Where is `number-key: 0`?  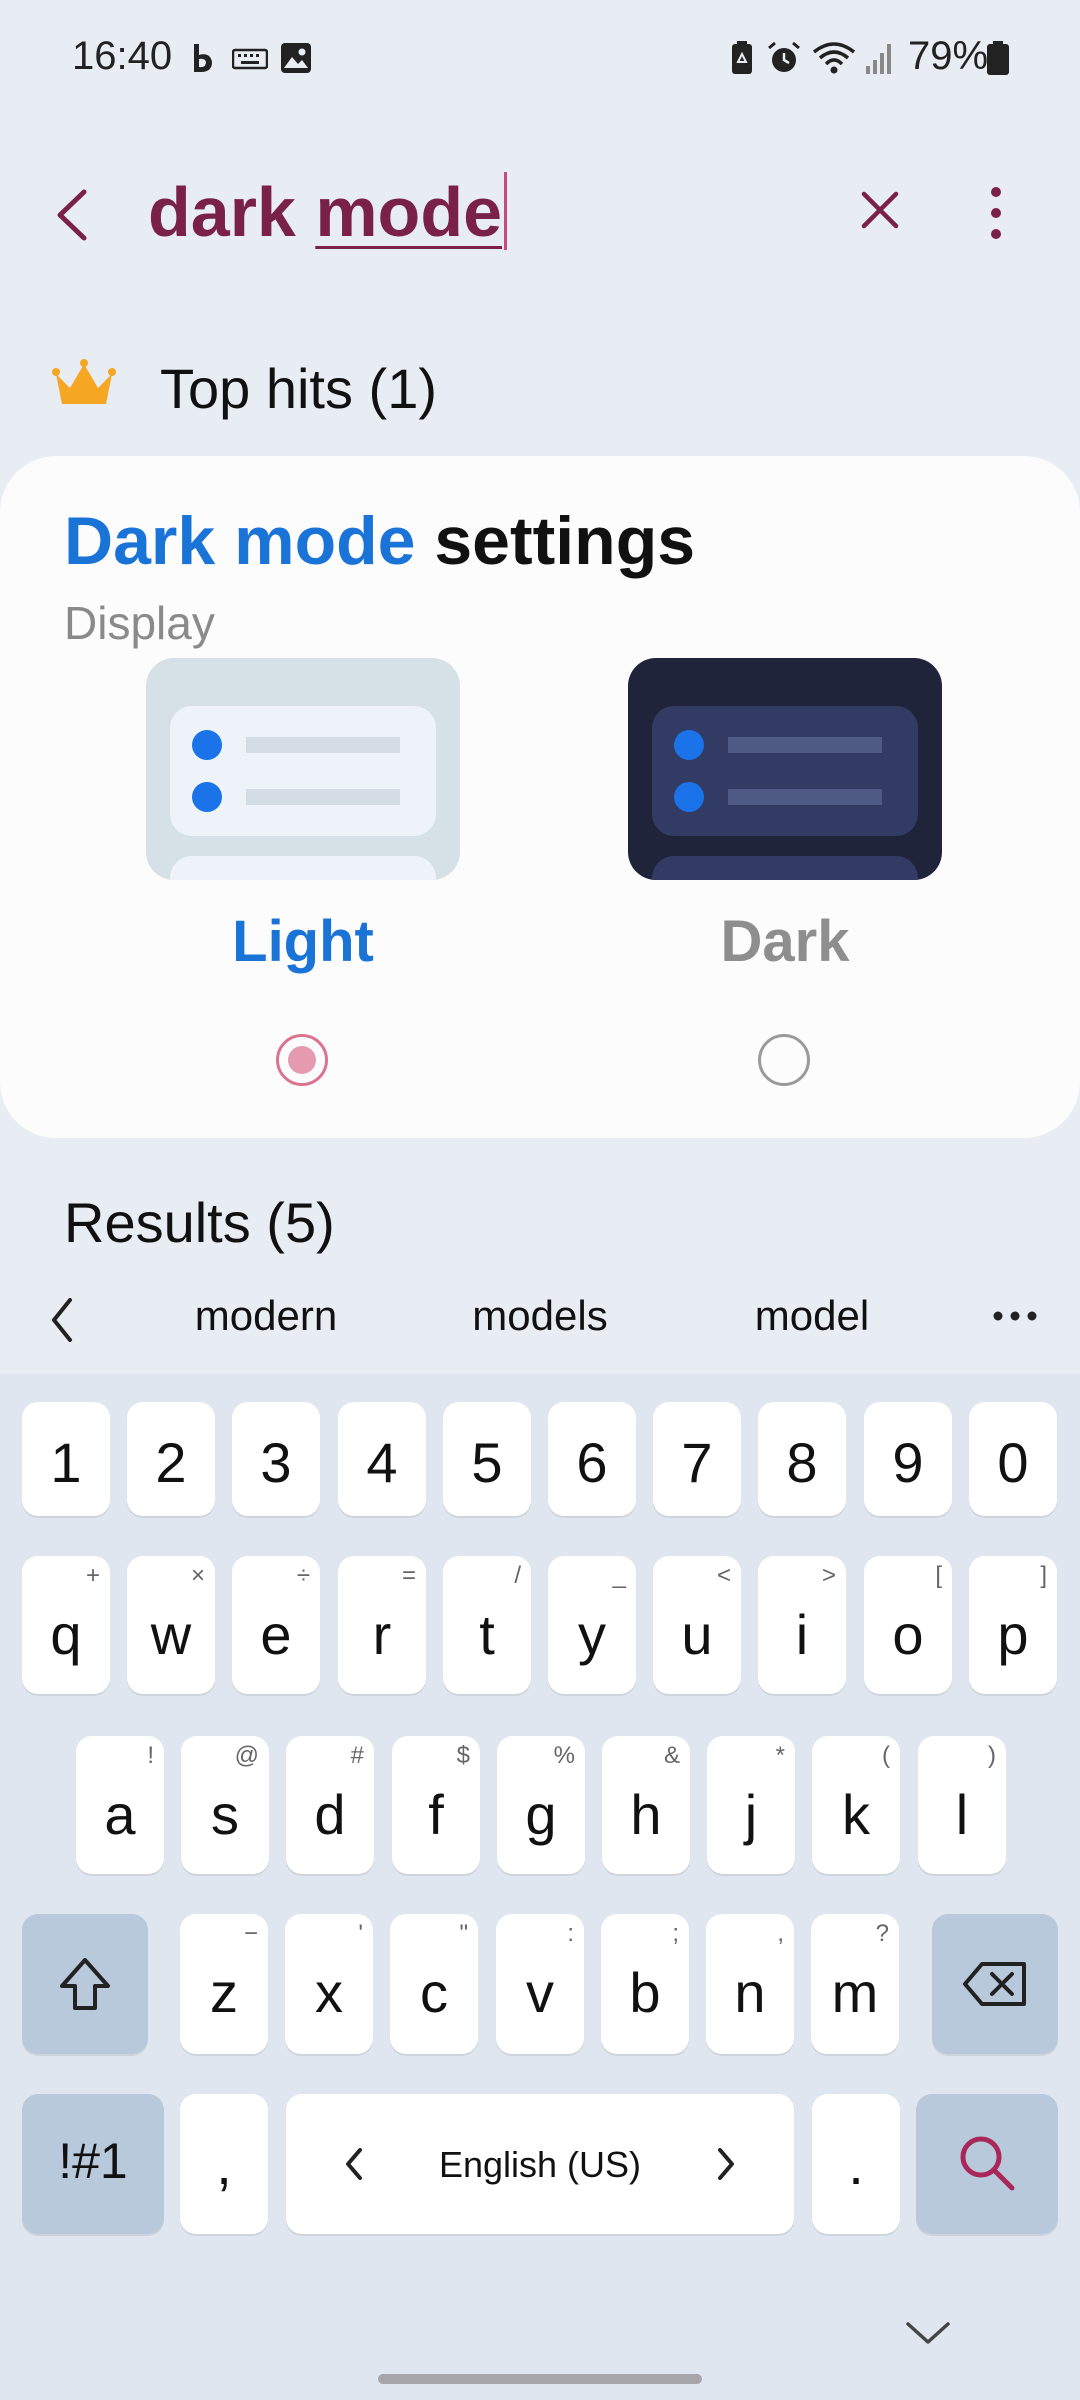
number-key: 0 is located at coordinates (1013, 1459).